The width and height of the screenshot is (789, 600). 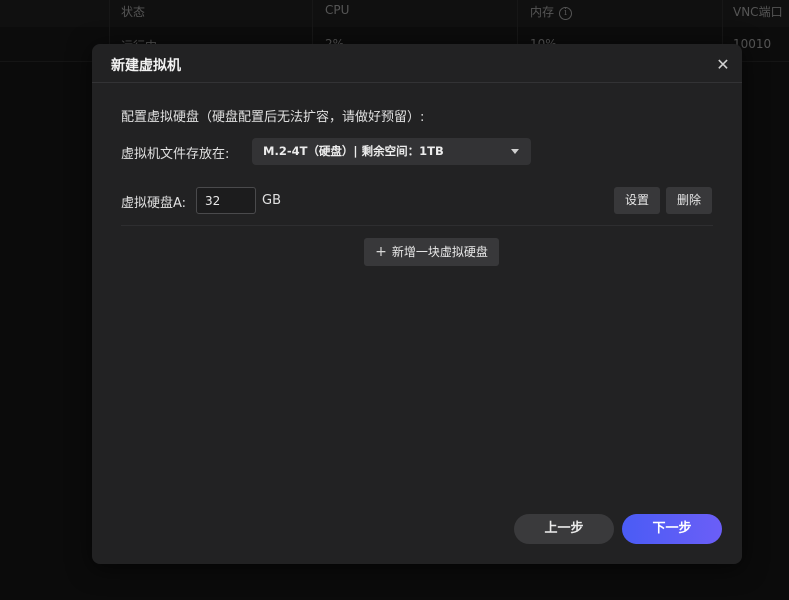 What do you see at coordinates (381, 252) in the screenshot?
I see `plus-icon: +` at bounding box center [381, 252].